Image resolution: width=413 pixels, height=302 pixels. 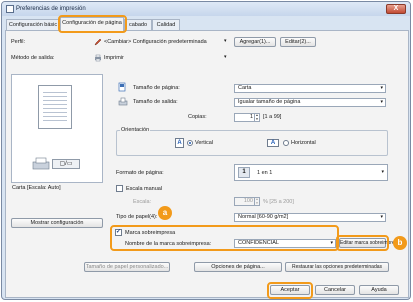 I want to click on watermark-name-label: Nombre de la marca sobreimpresa:, so click(x=168, y=244).